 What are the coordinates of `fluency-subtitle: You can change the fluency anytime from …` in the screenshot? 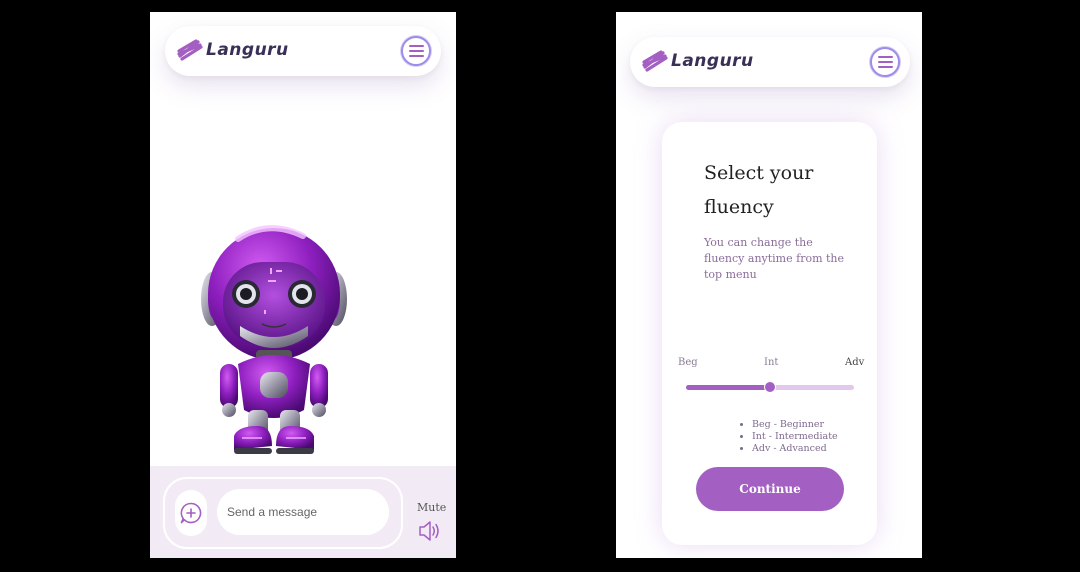 It's located at (774, 258).